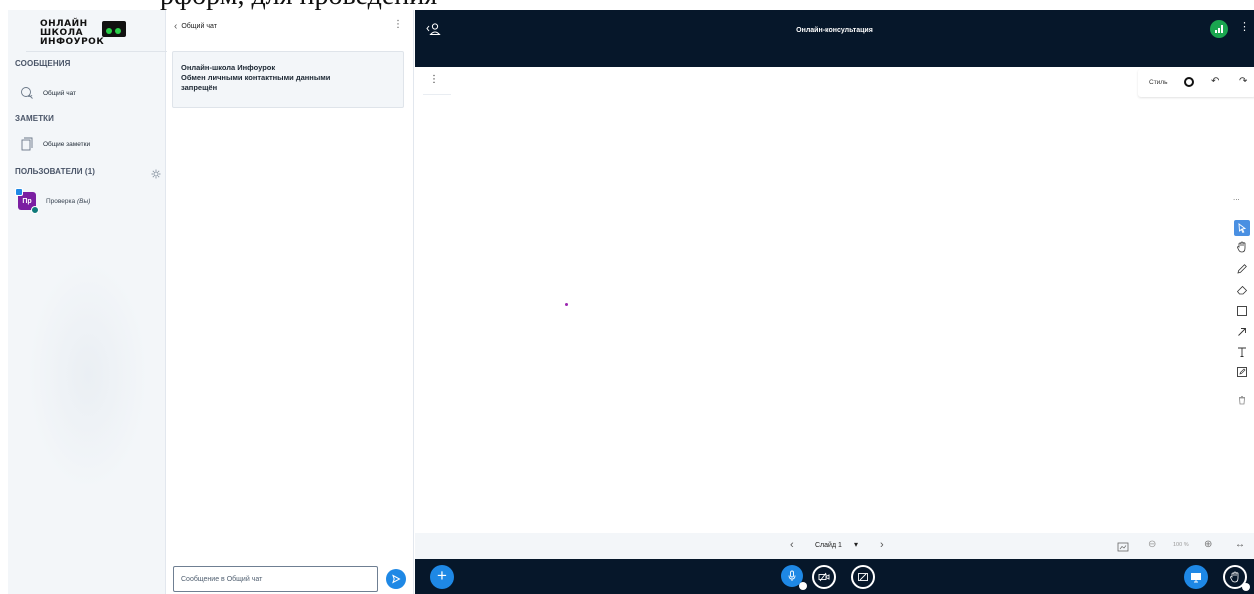 The image size is (1254, 594). Describe the element at coordinates (67, 144) in the screenshot. I see `shared-notes-label: Общие заметки` at that location.